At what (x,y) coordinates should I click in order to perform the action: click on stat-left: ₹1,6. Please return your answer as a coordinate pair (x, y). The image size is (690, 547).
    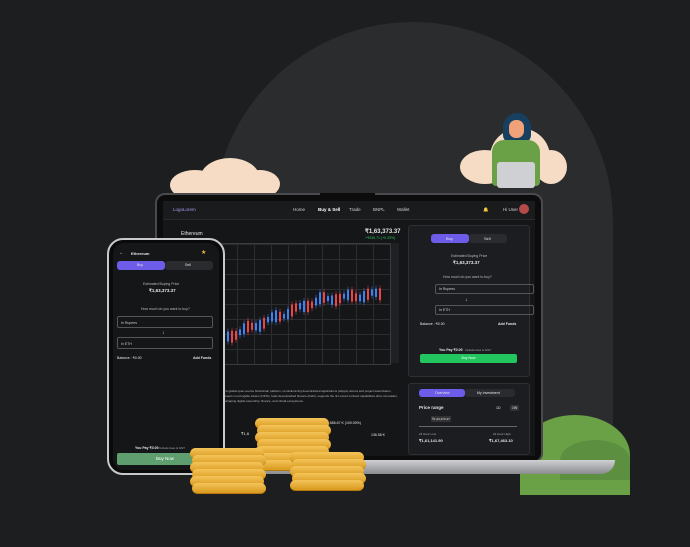
    Looking at the image, I should click on (245, 433).